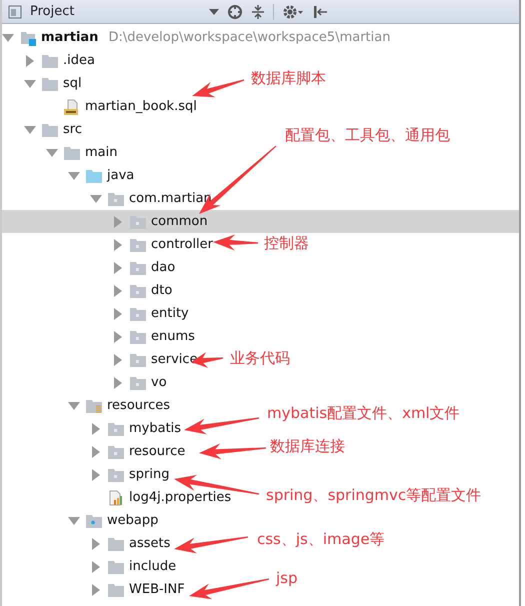 The image size is (525, 606). What do you see at coordinates (249, 37) in the screenshot?
I see `module-path: D:\develop\workspace\workspace5\martian` at bounding box center [249, 37].